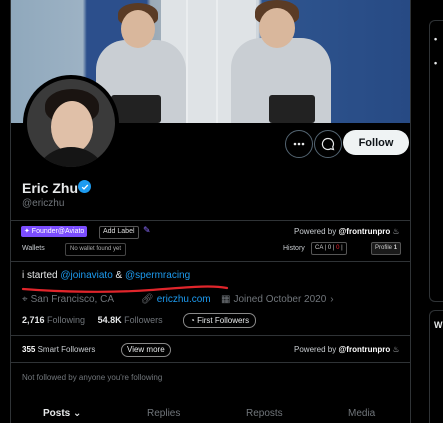  What do you see at coordinates (184, 299) in the screenshot?
I see `website-link: ericzhu.com` at bounding box center [184, 299].